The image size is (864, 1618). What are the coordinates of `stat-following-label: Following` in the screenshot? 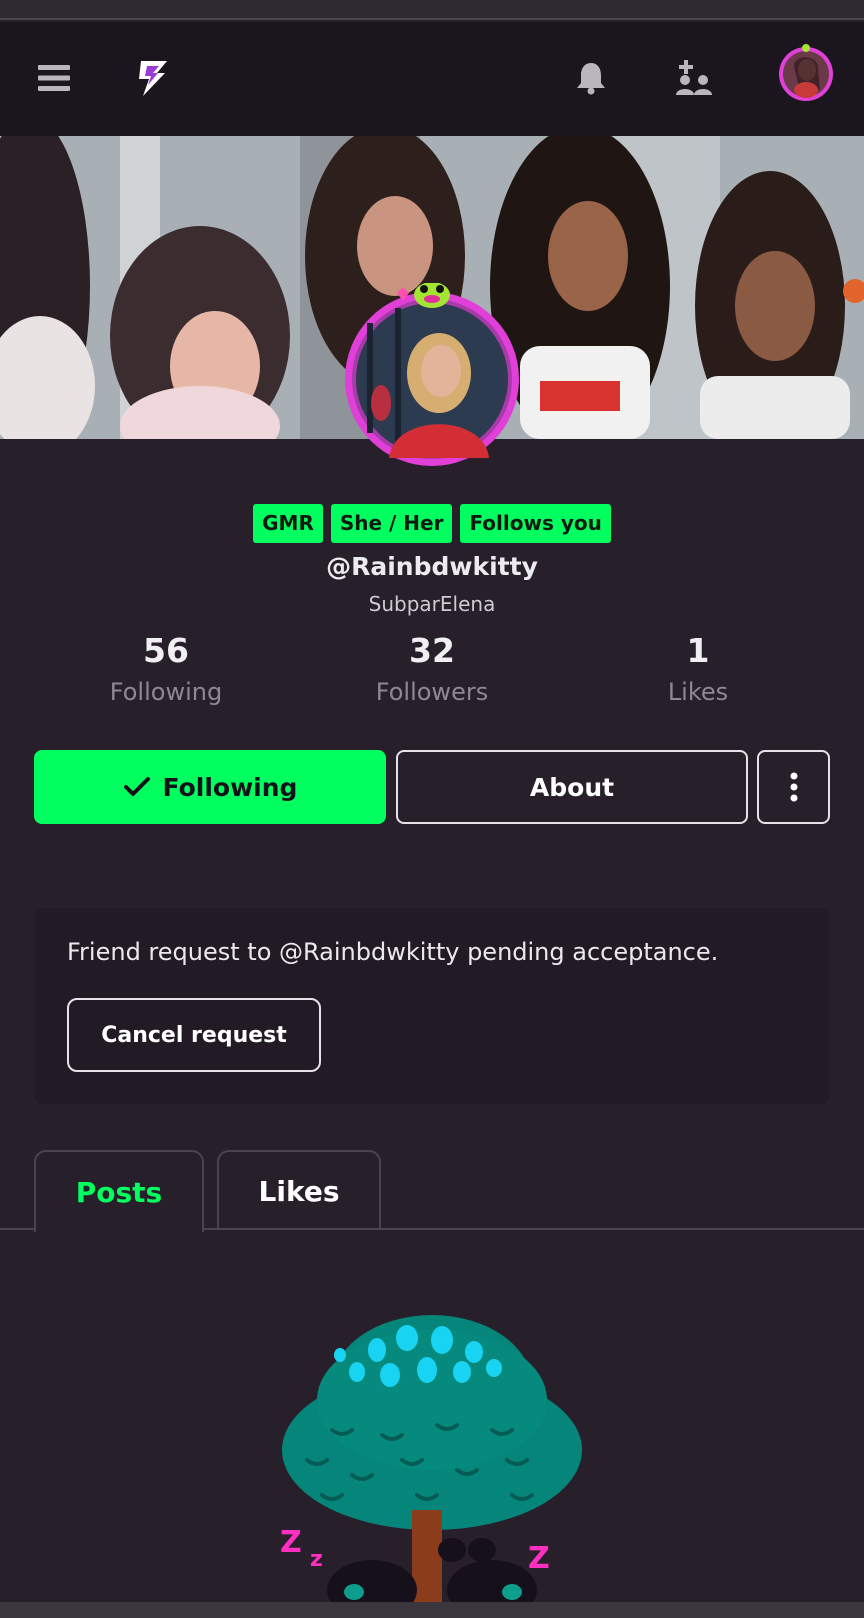 It's located at (166, 692).